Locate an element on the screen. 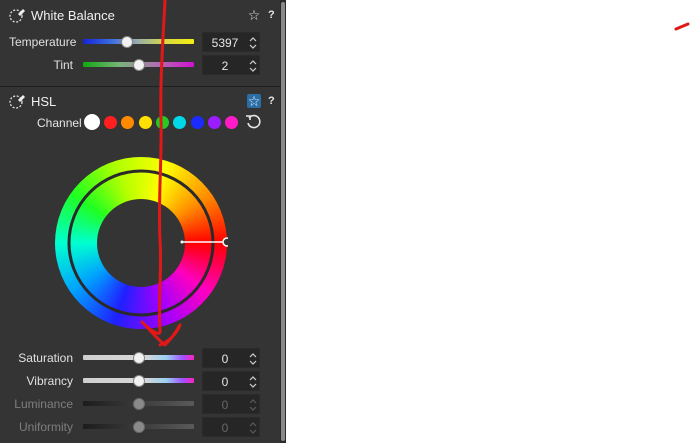 The height and width of the screenshot is (443, 690). channel-swatch-aqua is located at coordinates (180, 122).